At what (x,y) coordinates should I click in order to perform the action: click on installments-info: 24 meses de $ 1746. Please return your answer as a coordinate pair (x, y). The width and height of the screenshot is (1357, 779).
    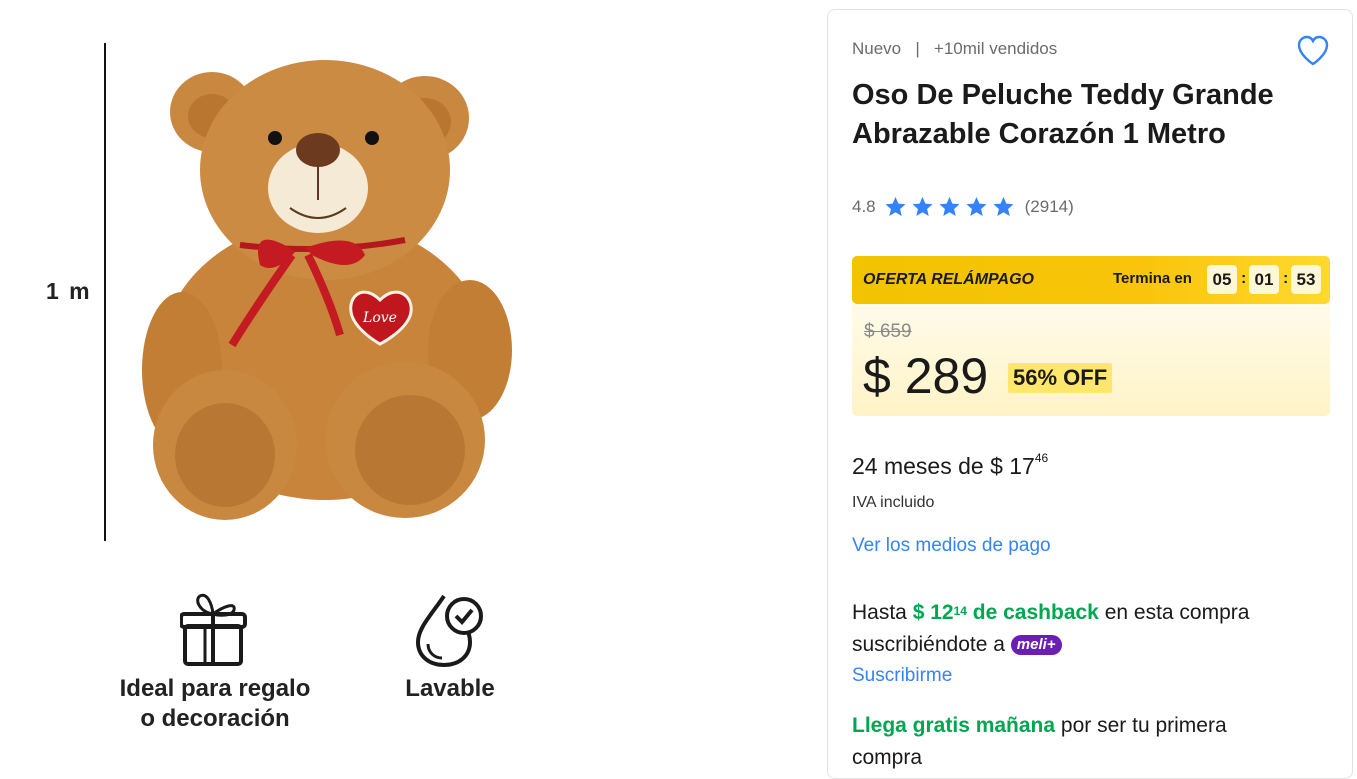
    Looking at the image, I should click on (950, 465).